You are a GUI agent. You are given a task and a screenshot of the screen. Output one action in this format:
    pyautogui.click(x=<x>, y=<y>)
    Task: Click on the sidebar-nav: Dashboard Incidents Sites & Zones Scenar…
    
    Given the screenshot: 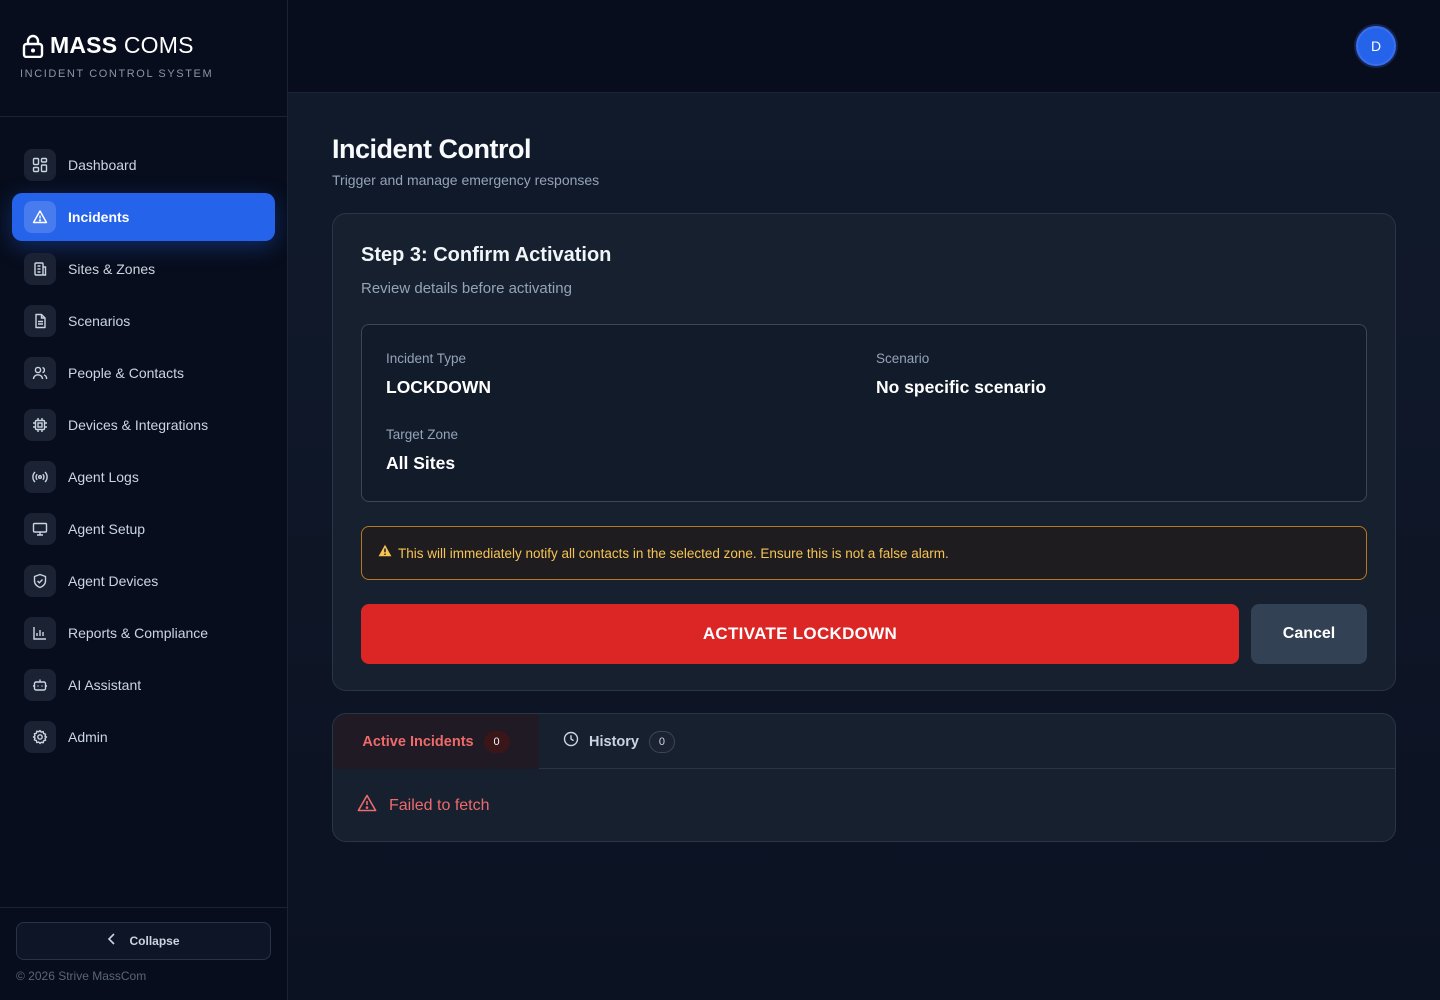 What is the action you would take?
    pyautogui.click(x=143, y=439)
    